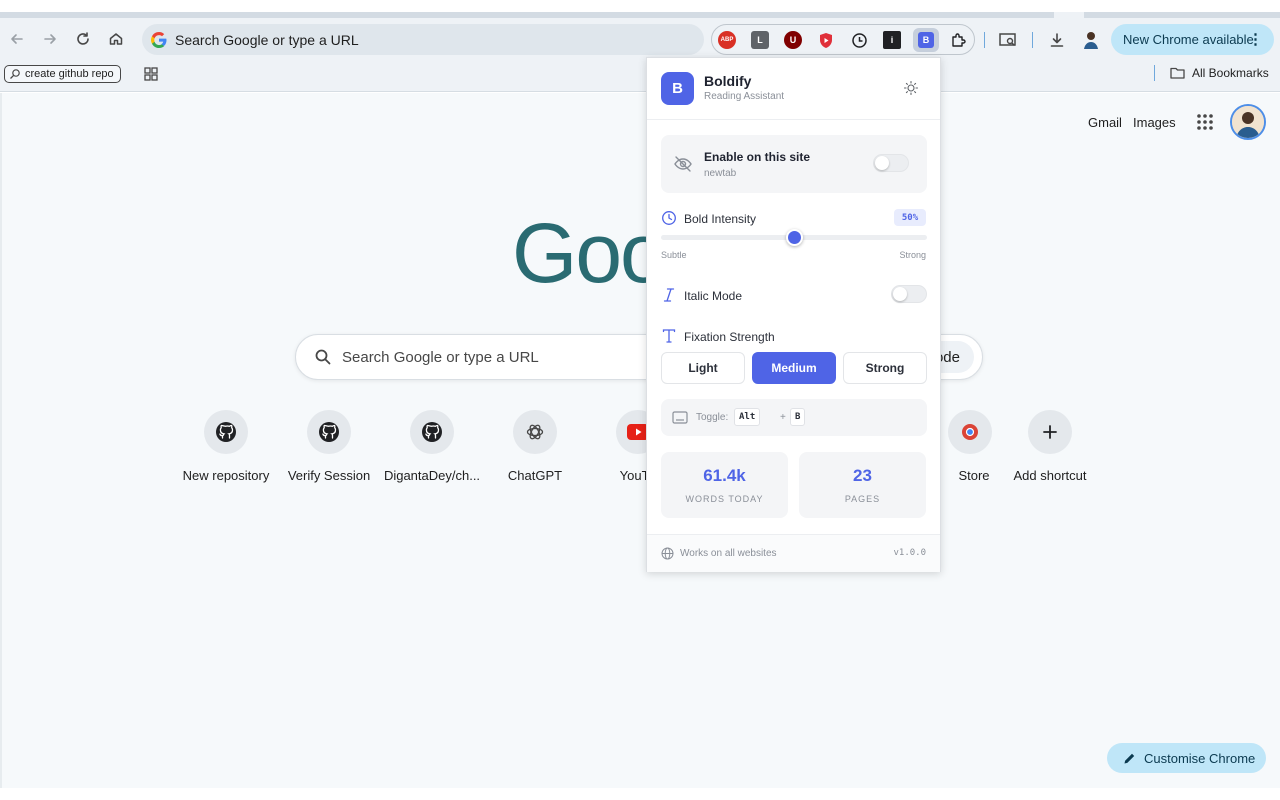 The image size is (1280, 800). I want to click on home-icon, so click(116, 39).